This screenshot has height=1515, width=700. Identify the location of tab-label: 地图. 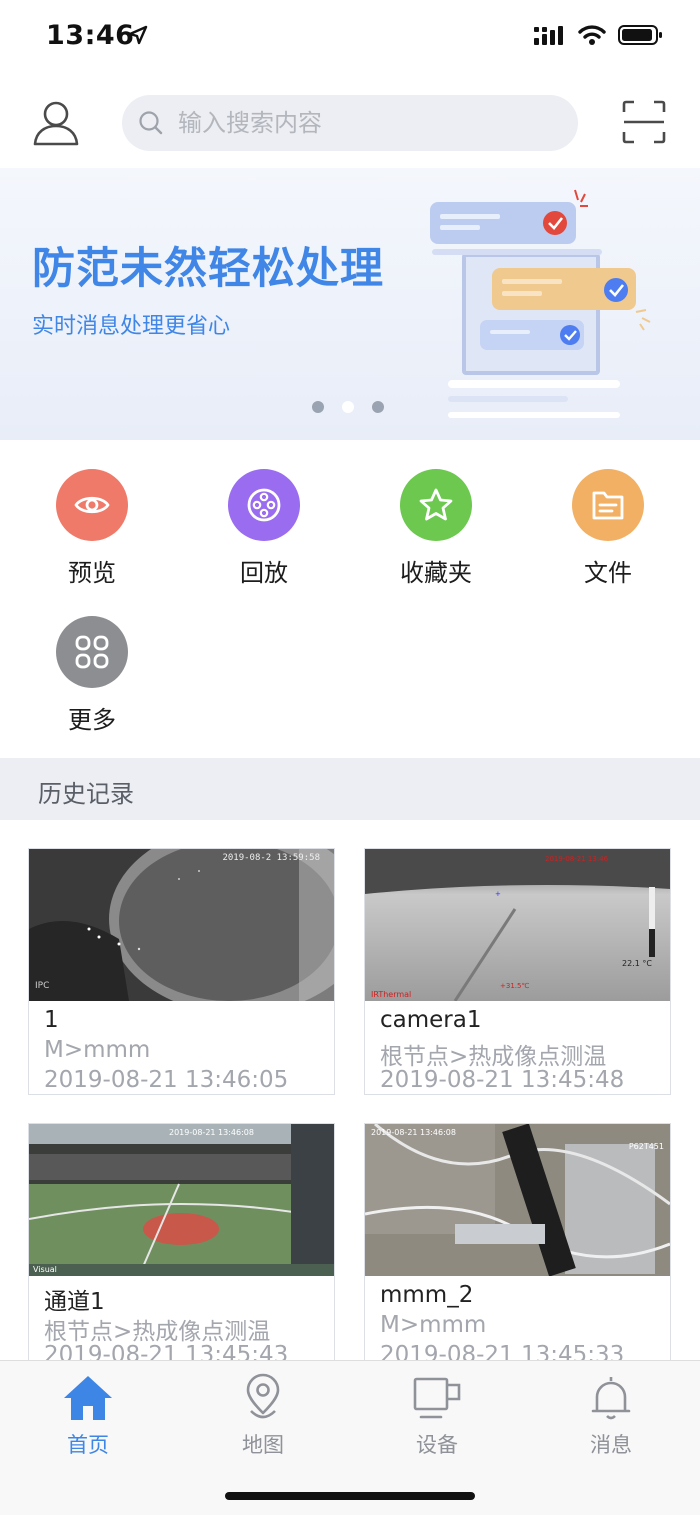
(263, 1445).